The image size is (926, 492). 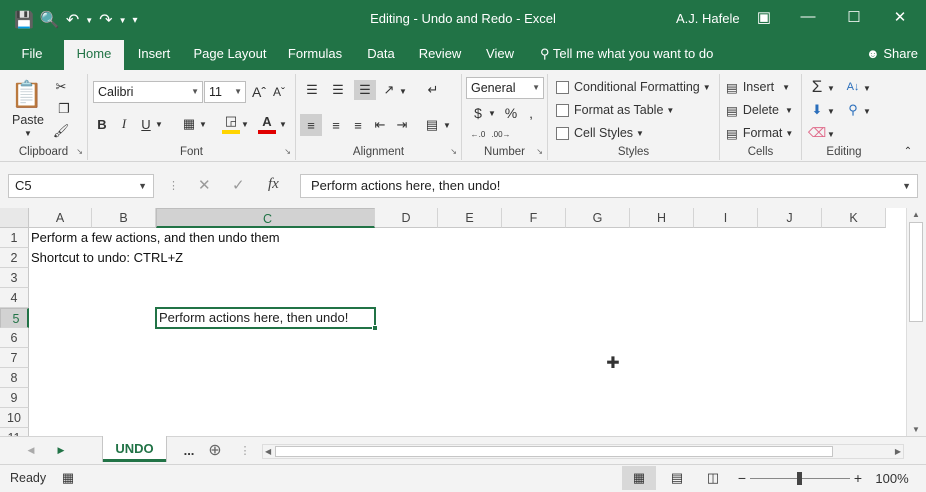 I want to click on tab-data: Data, so click(x=381, y=54).